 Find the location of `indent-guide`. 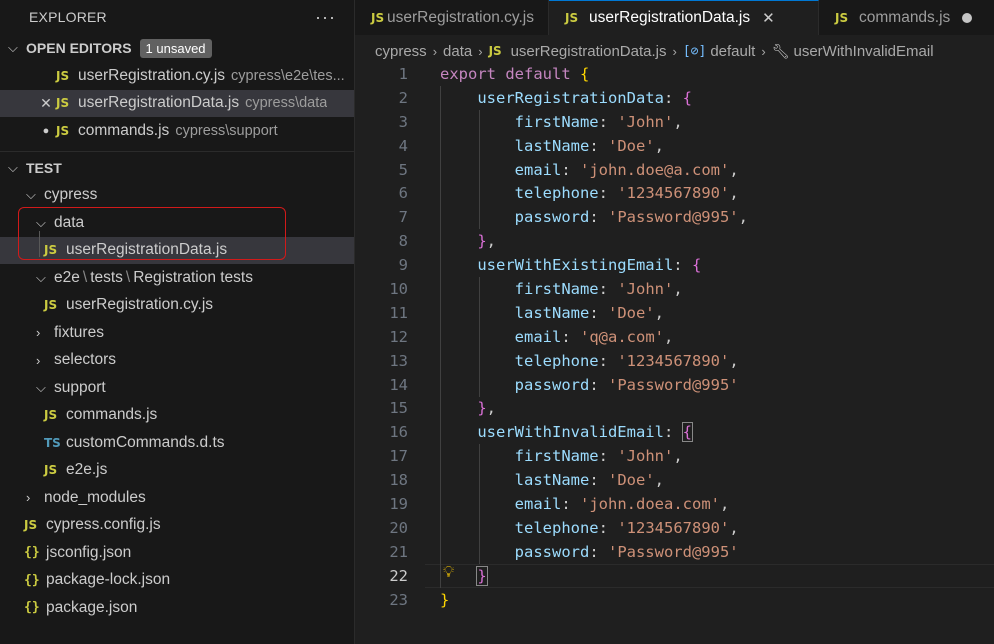

indent-guide is located at coordinates (440, 336).